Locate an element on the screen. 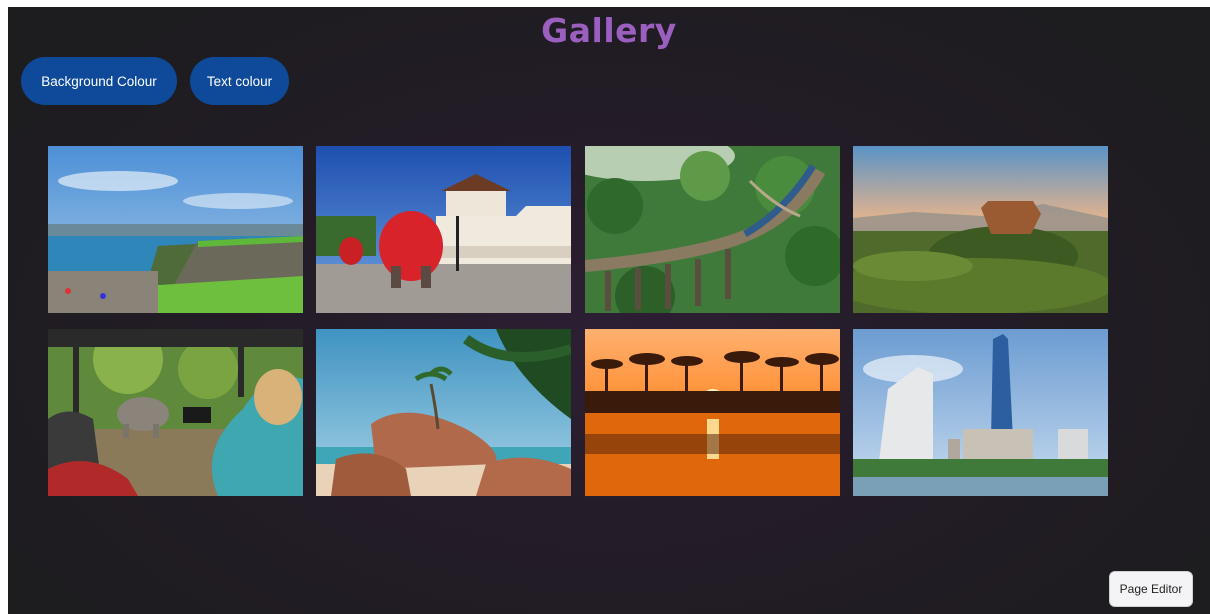  page-title: Gallery is located at coordinates (609, 30).